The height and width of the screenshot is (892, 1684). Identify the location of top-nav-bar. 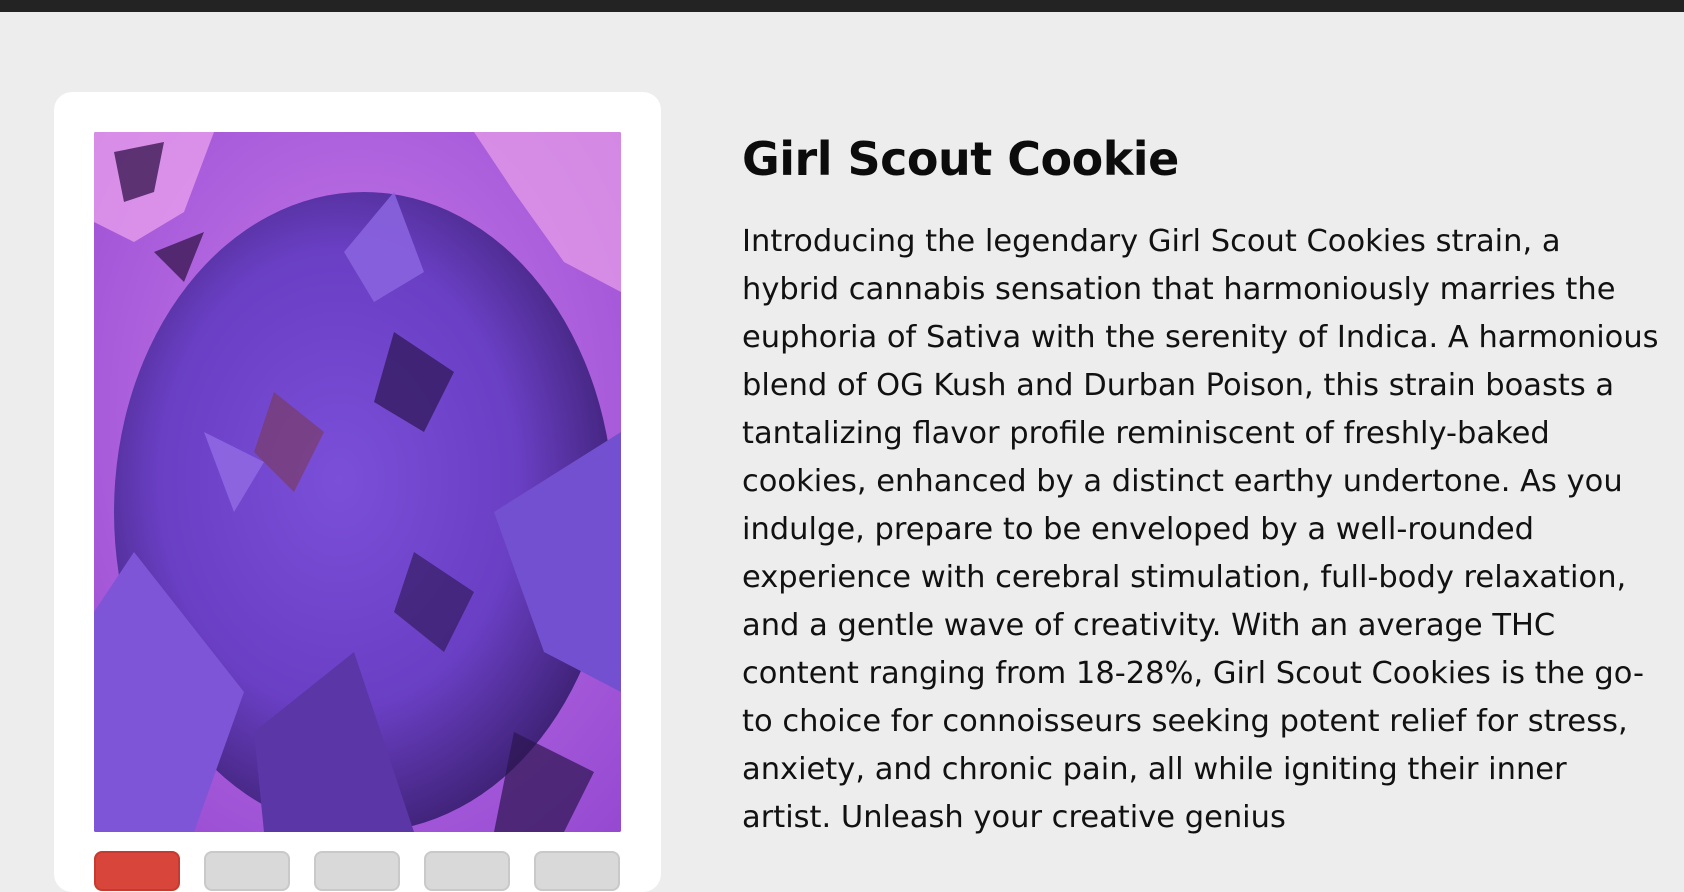
(842, 6).